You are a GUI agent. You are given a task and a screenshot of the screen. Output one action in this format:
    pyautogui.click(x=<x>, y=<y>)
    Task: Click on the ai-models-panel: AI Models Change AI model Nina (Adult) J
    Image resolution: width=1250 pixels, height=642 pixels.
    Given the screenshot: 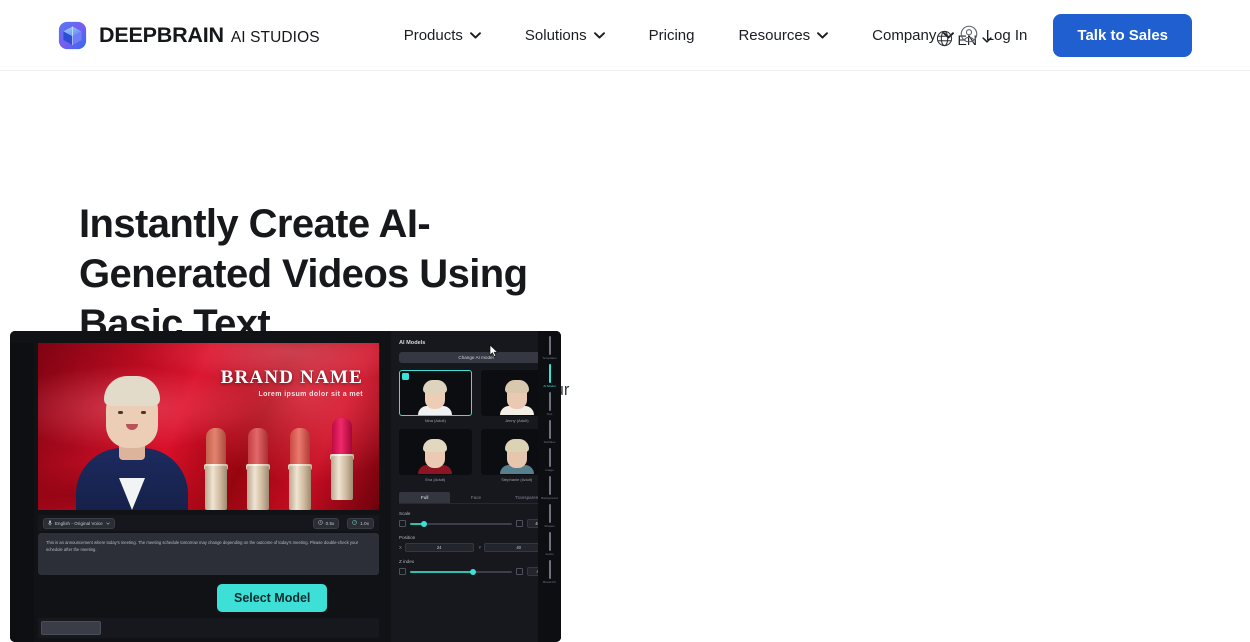 What is the action you would take?
    pyautogui.click(x=476, y=486)
    